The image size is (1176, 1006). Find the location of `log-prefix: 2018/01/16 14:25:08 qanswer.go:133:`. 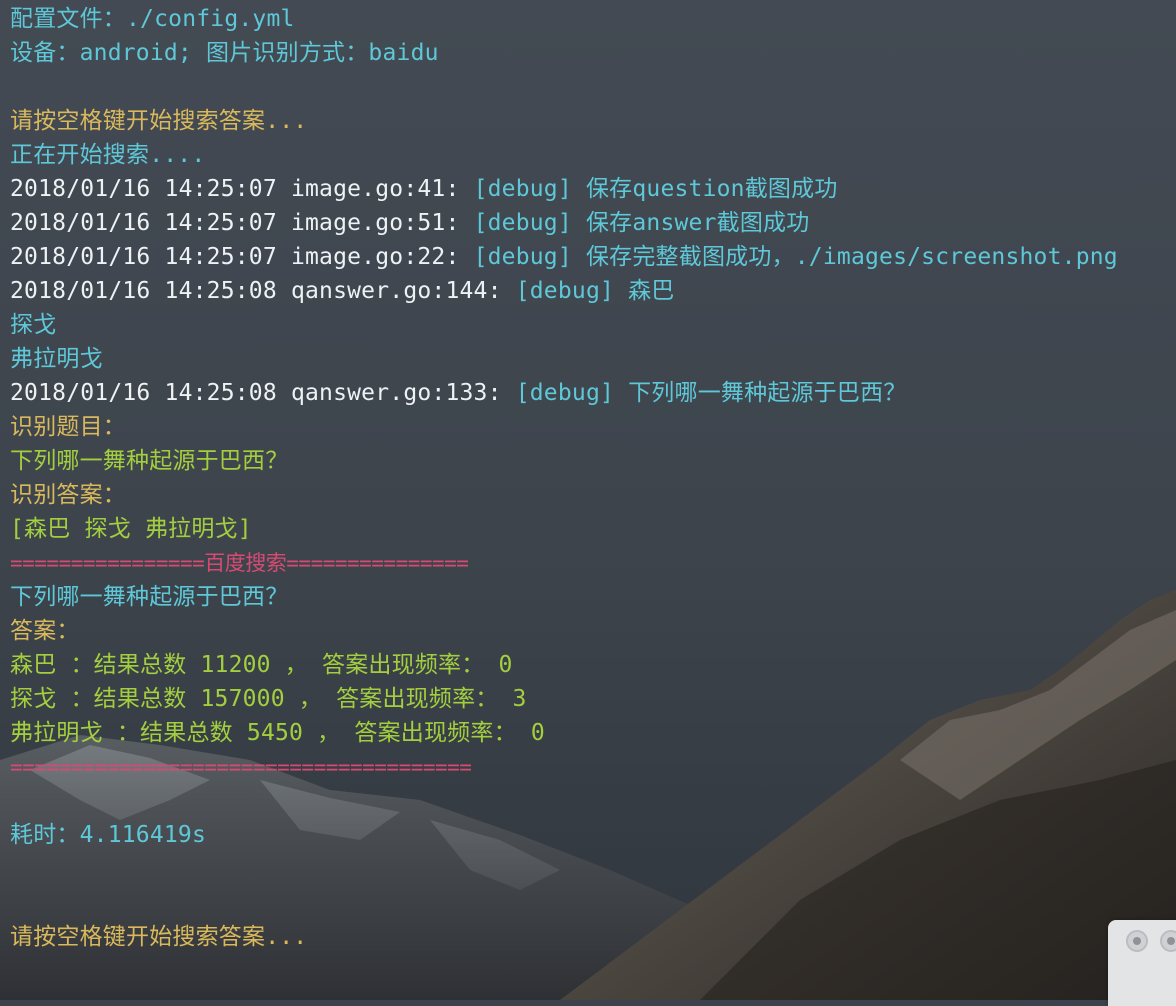

log-prefix: 2018/01/16 14:25:08 qanswer.go:133: is located at coordinates (263, 393).